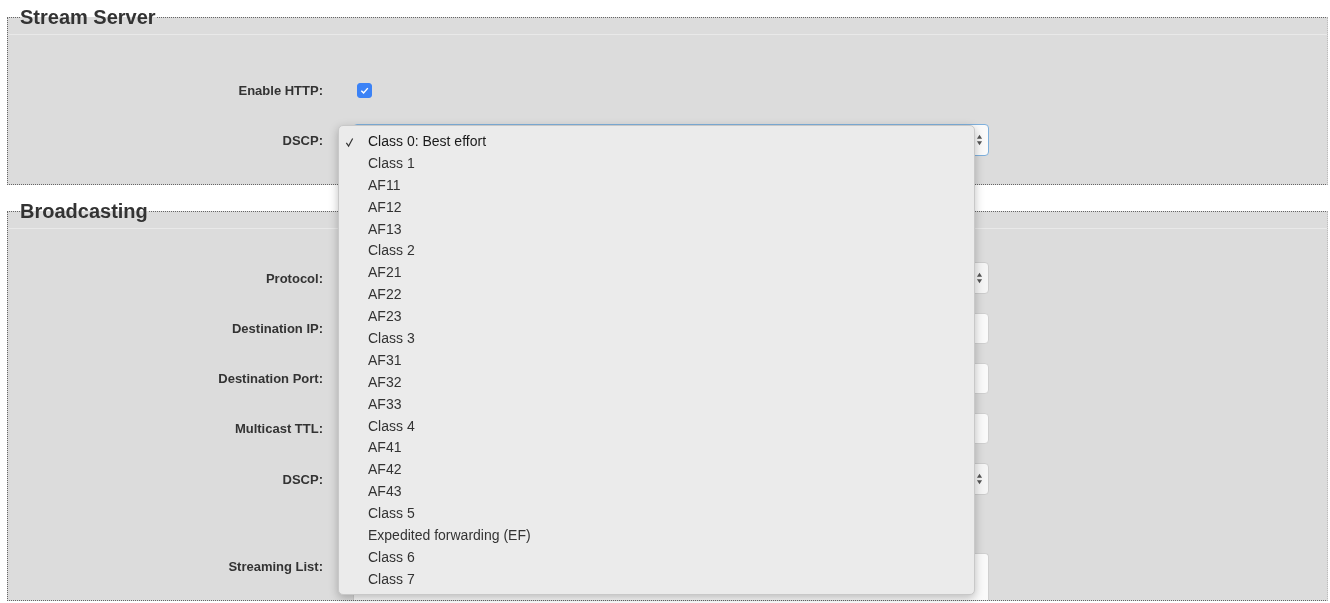  What do you see at coordinates (370, 360) in the screenshot?
I see `menu-option: AF31` at bounding box center [370, 360].